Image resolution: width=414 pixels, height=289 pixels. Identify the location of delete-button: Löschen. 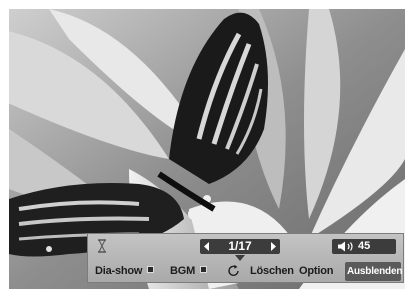
(272, 271).